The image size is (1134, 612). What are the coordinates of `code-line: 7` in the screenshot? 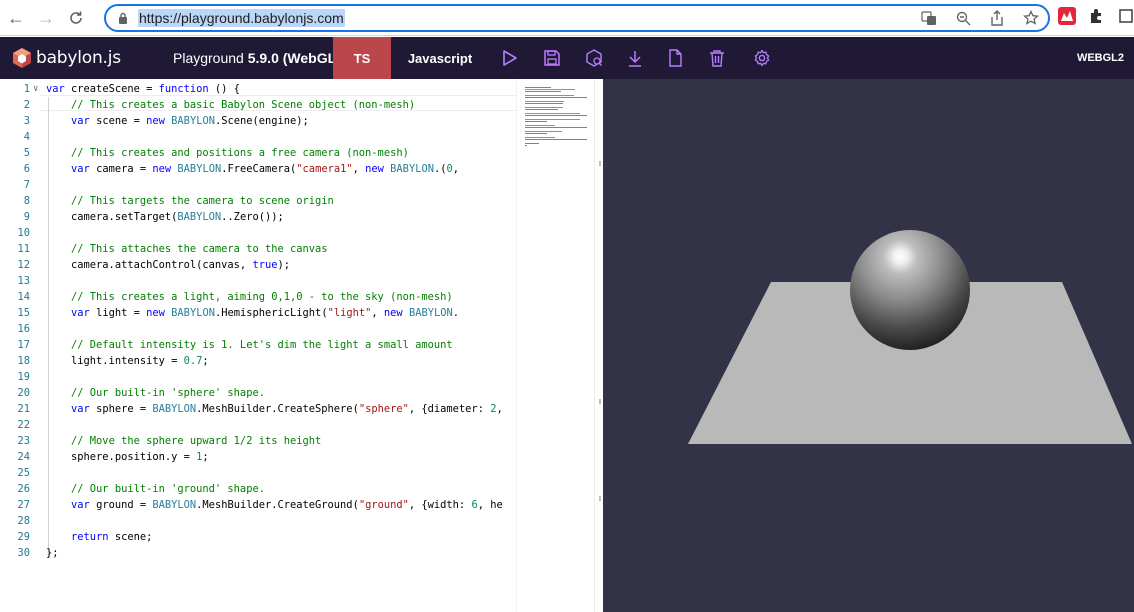 It's located at (258, 185).